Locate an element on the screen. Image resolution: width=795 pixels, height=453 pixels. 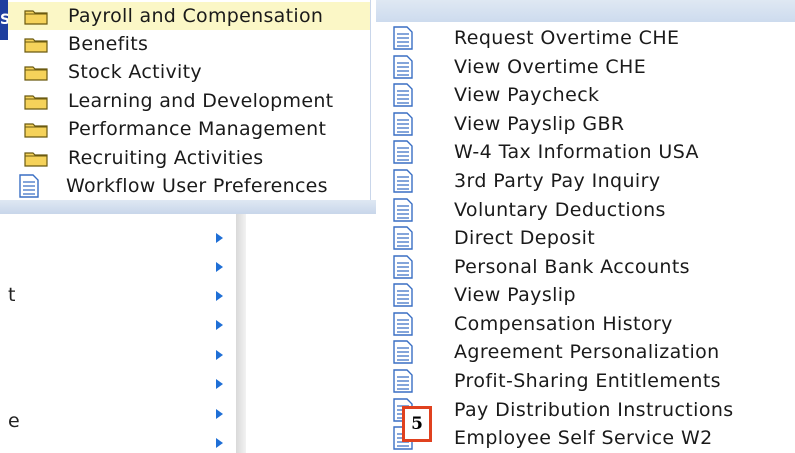
menu-item-benefits: Benefits is located at coordinates (189, 44).